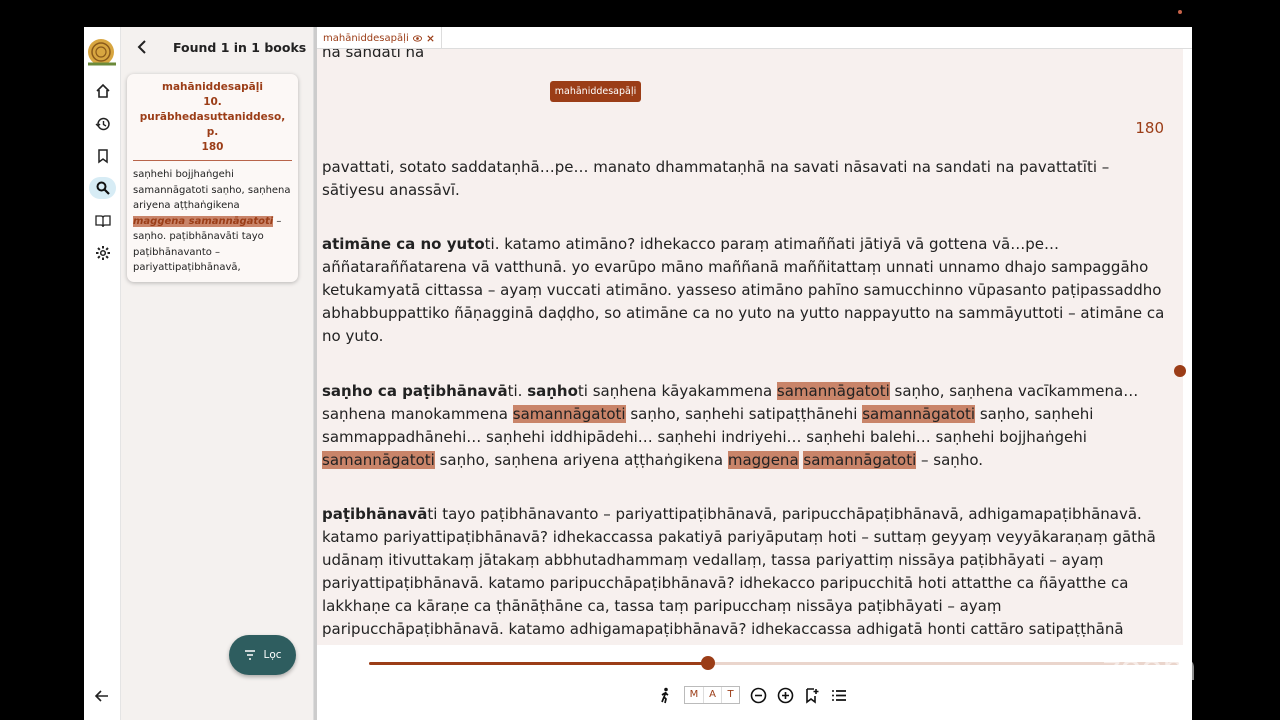 This screenshot has height=720, width=1280. I want to click on bookmark-add-icon, so click(812, 695).